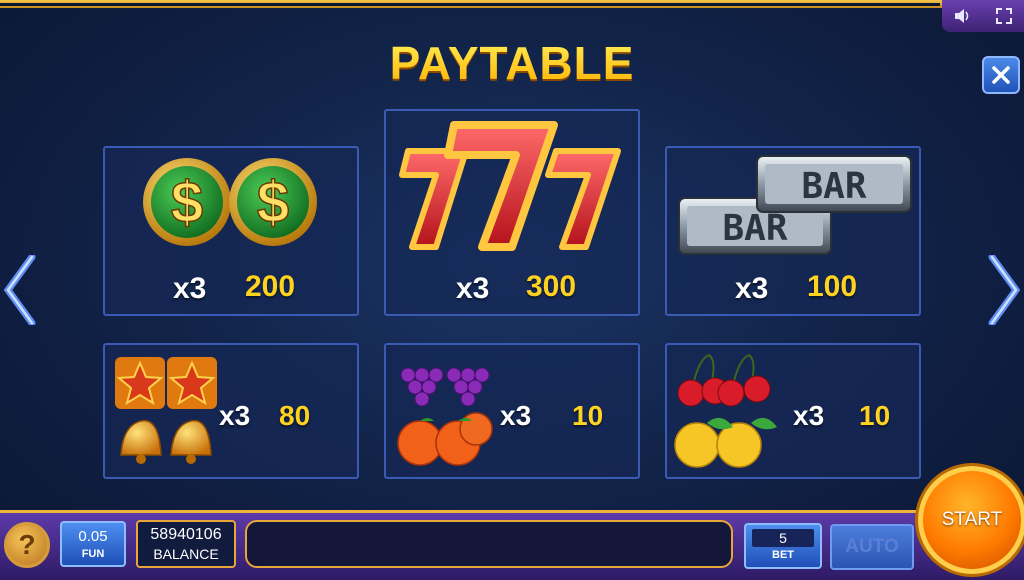 The height and width of the screenshot is (580, 1024). Describe the element at coordinates (93, 554) in the screenshot. I see `fun-label: FUN` at that location.